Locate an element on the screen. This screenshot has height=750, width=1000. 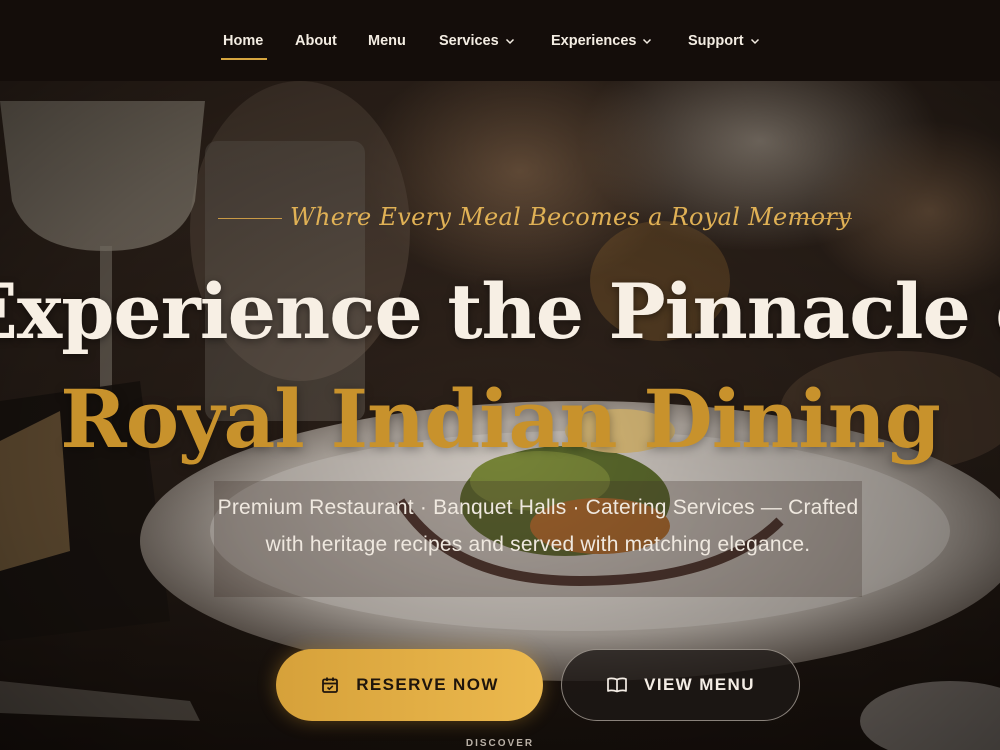
hero-headline-line1: Experience the Pinnacle of is located at coordinates (500, 311).